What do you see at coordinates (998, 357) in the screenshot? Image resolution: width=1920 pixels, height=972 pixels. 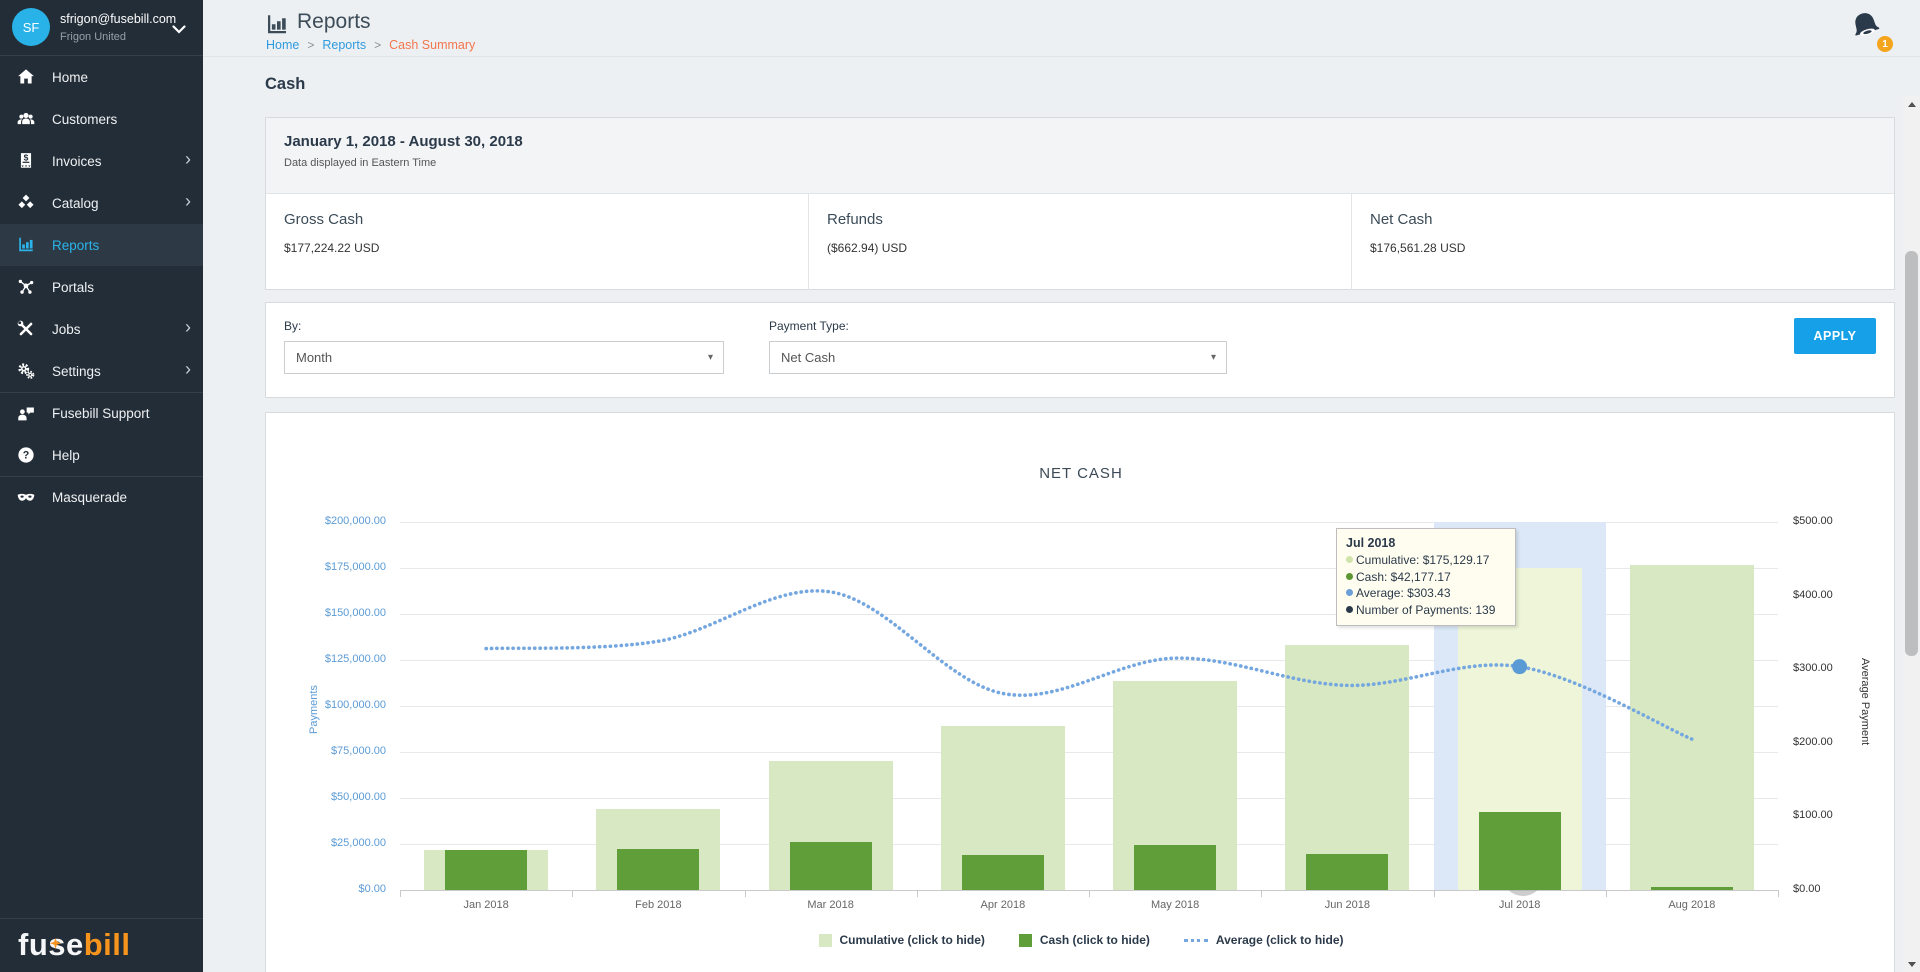 I see `payment-type-select: Net Cash ▾` at bounding box center [998, 357].